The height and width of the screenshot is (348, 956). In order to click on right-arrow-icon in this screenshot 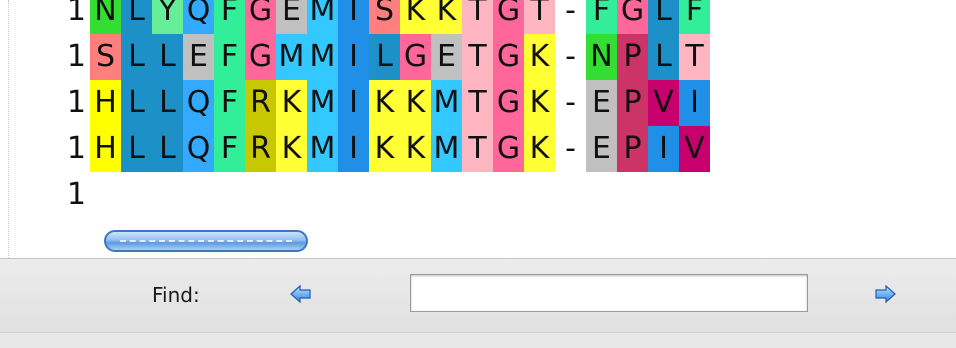, I will do `click(885, 294)`.